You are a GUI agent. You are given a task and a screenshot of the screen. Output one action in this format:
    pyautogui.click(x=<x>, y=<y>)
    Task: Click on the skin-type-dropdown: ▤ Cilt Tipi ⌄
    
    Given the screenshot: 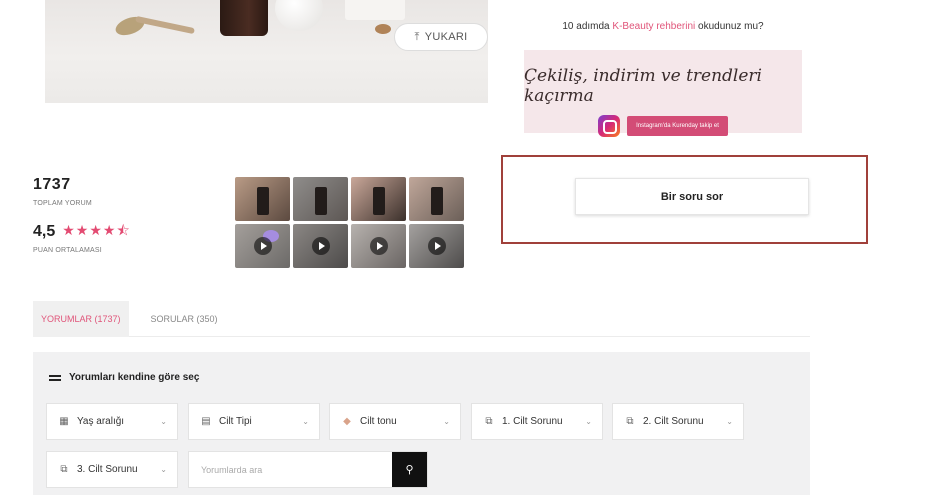 What is the action you would take?
    pyautogui.click(x=254, y=421)
    